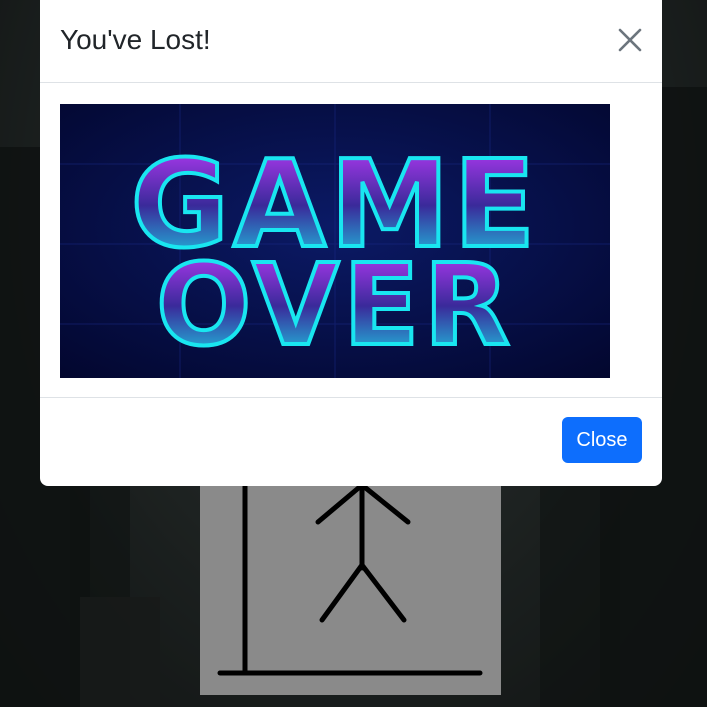 The width and height of the screenshot is (707, 707). What do you see at coordinates (385, 503) in the screenshot?
I see `figure-right-arm` at bounding box center [385, 503].